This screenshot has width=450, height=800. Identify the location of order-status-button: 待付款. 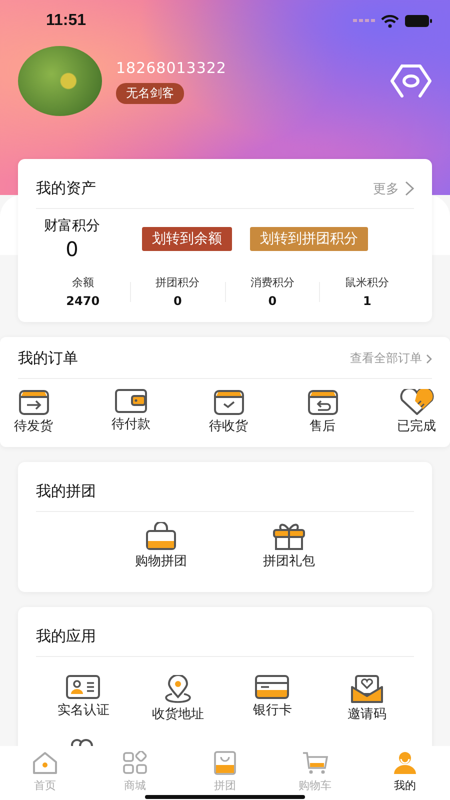
(131, 412).